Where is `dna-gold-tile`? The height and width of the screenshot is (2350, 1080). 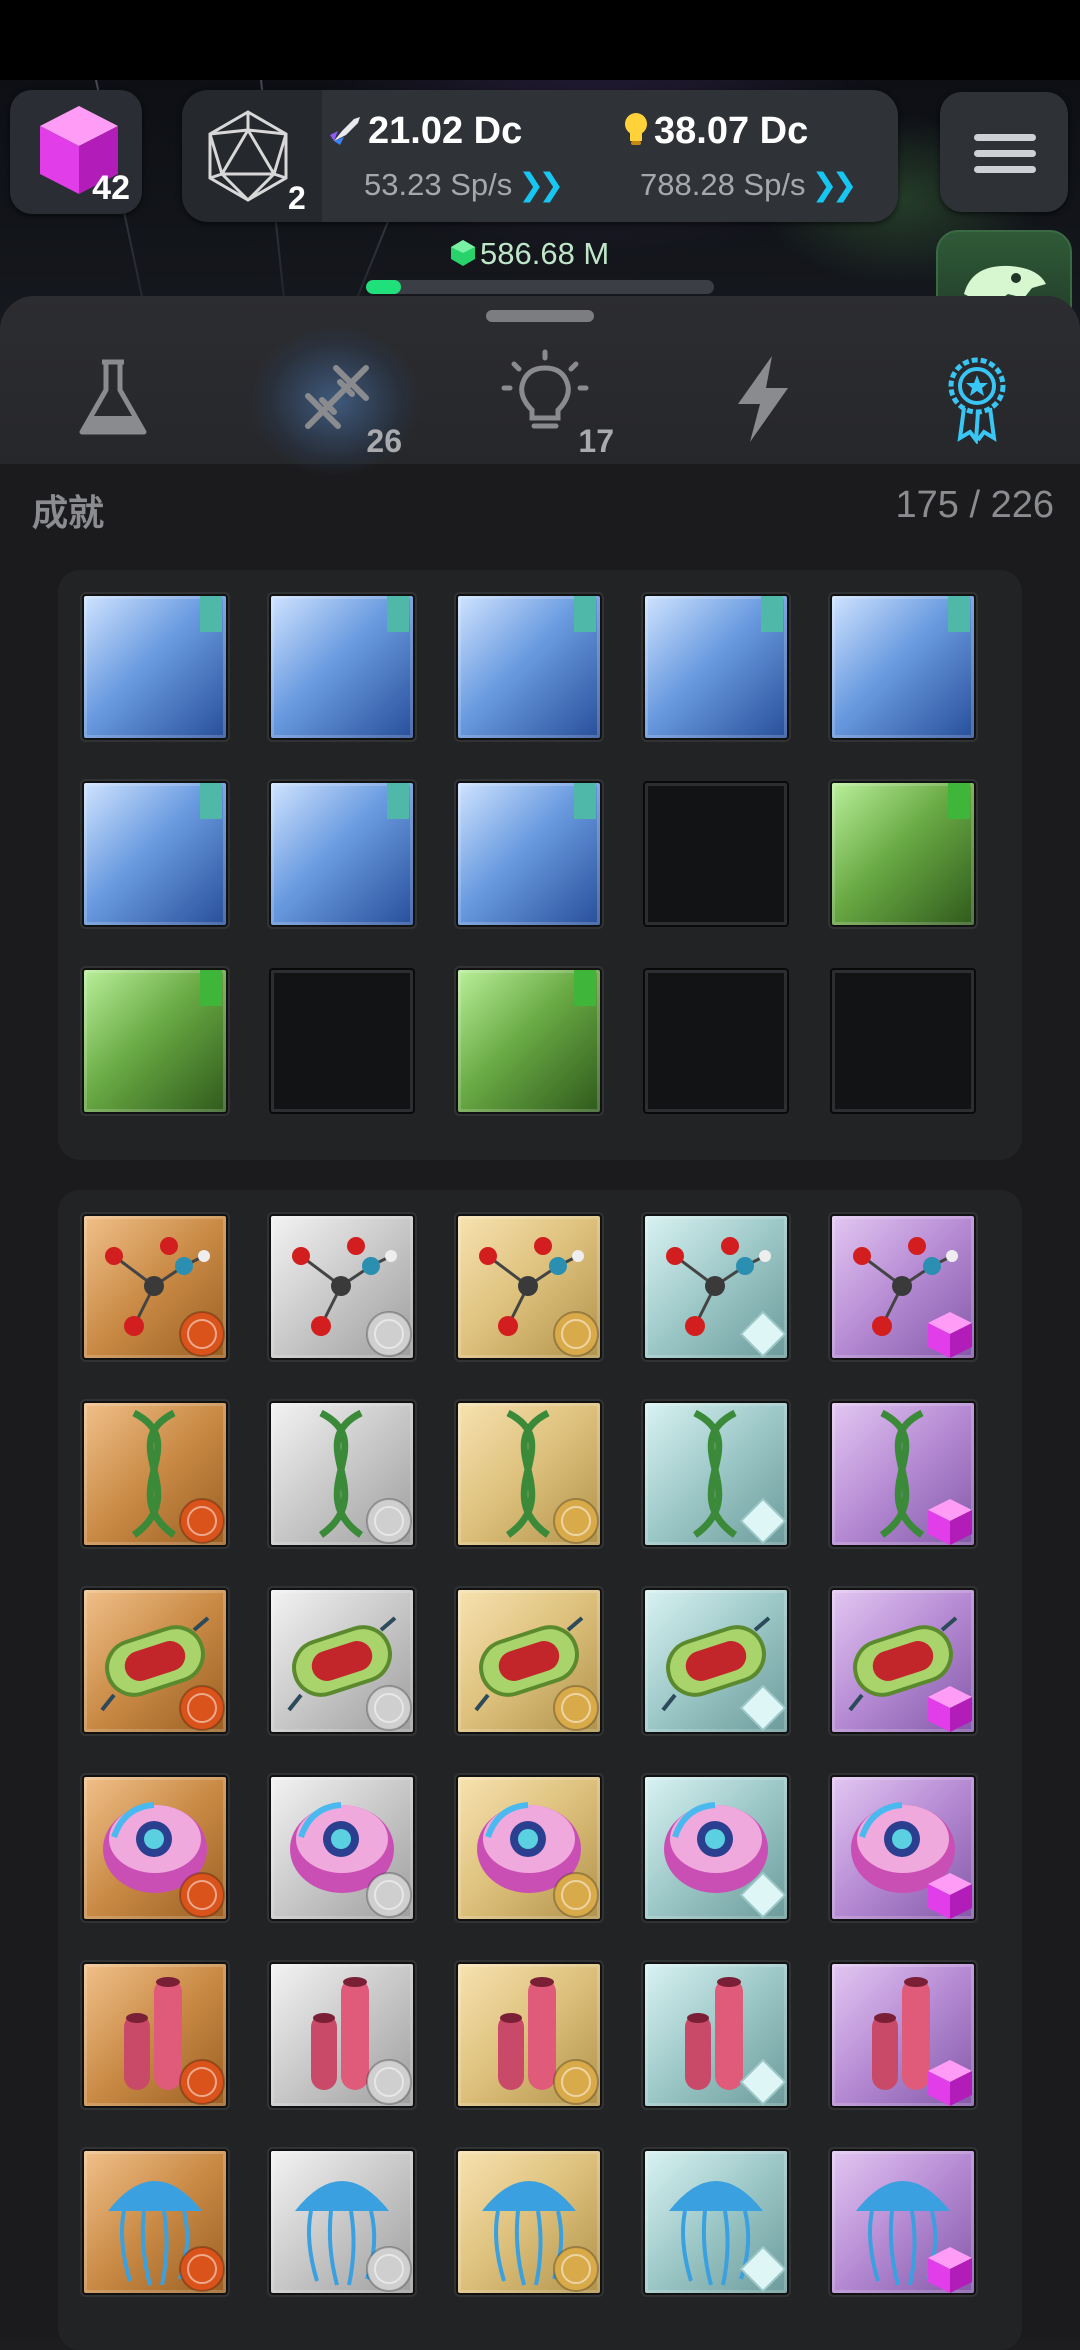
dna-gold-tile is located at coordinates (529, 1474).